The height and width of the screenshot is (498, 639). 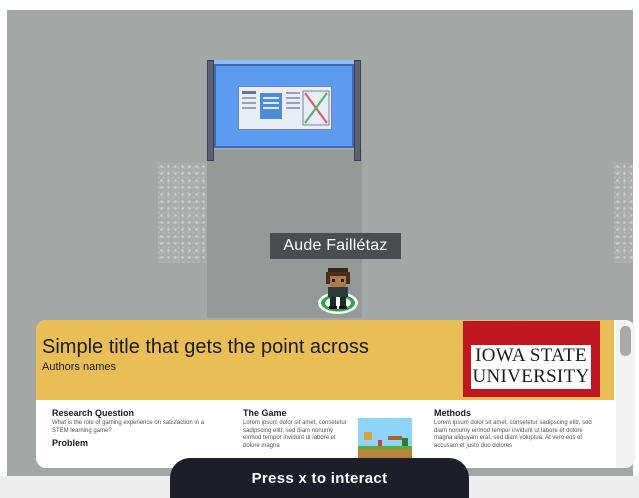 I want to click on game-screenshot-icon, so click(x=385, y=438).